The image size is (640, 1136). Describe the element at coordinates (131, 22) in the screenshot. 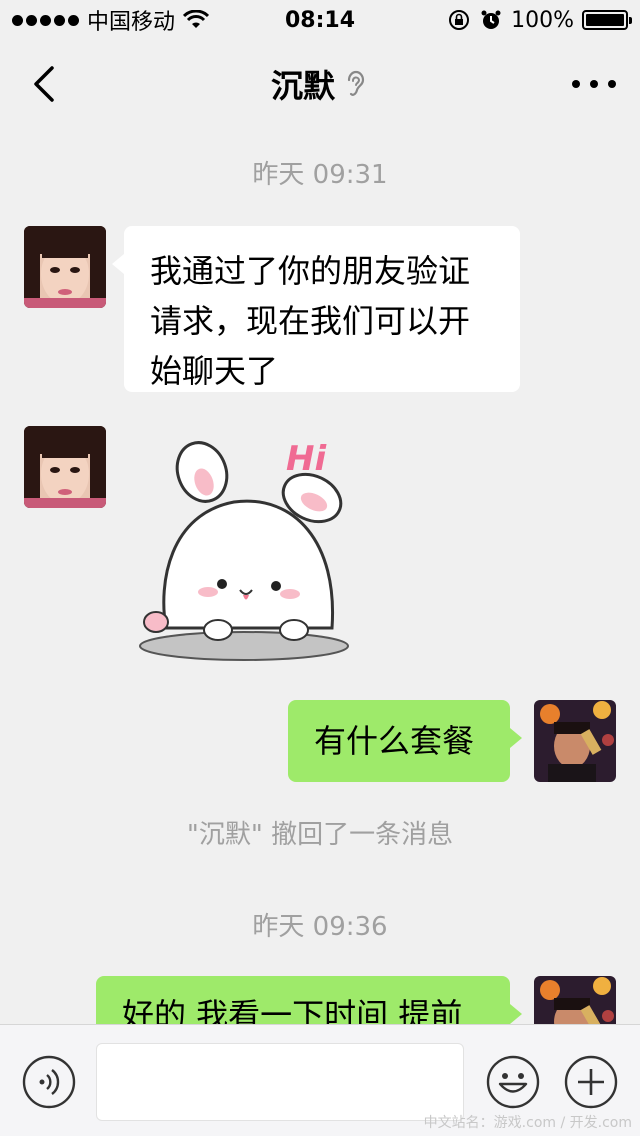

I see `carrier-label: 中国移动` at that location.